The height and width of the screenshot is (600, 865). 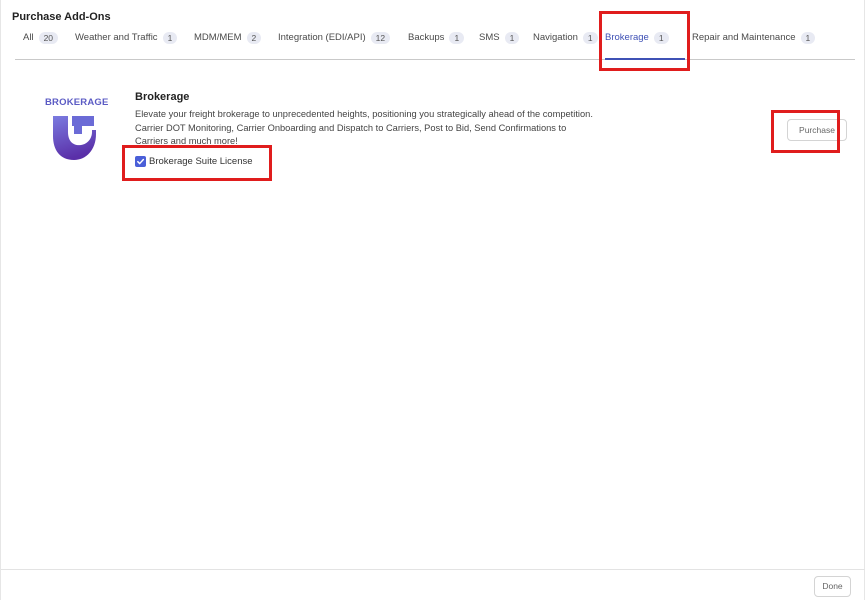 What do you see at coordinates (77, 102) in the screenshot?
I see `brokerage-logo-text: BROKERAGE` at bounding box center [77, 102].